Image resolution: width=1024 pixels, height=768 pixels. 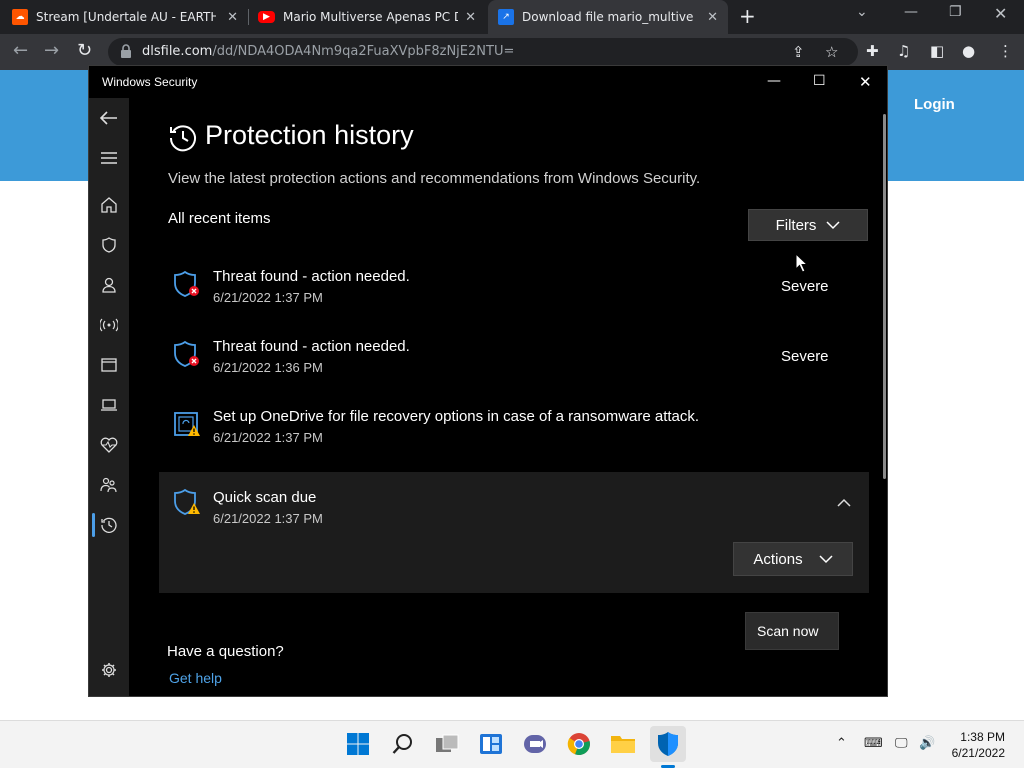 What do you see at coordinates (109, 285) in the screenshot?
I see `account-protection-icon` at bounding box center [109, 285].